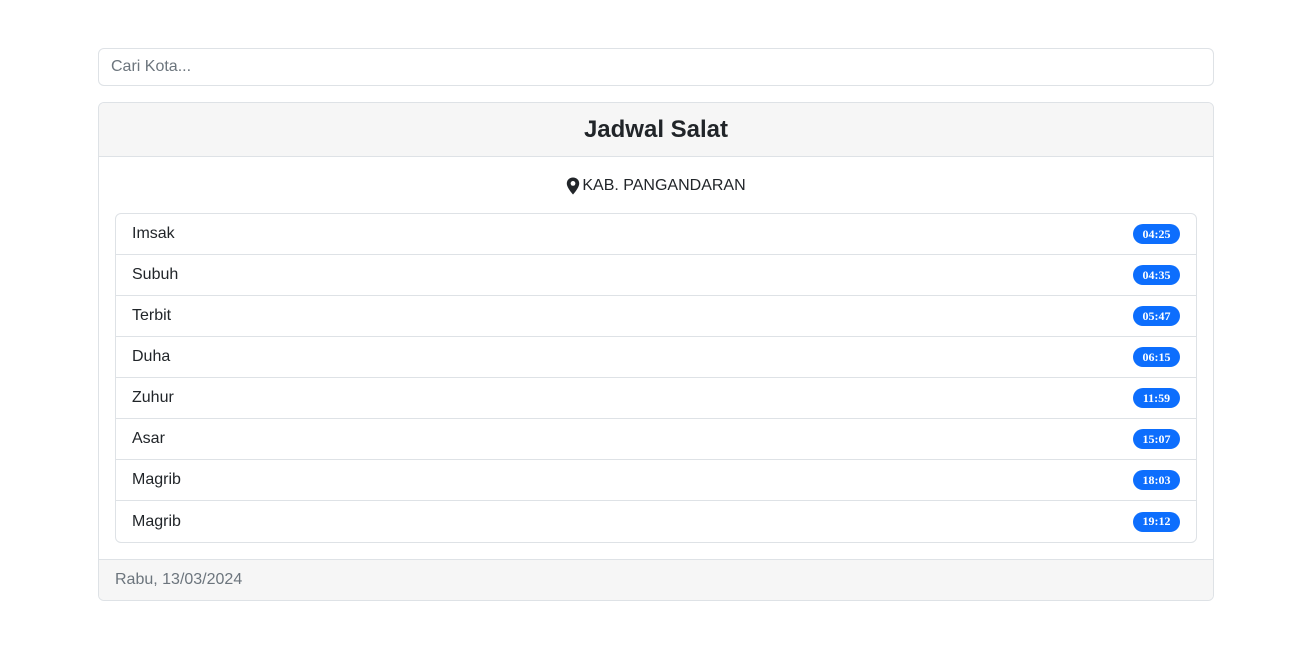 The height and width of the screenshot is (660, 1311). I want to click on prayer-name: Subuh, so click(155, 274).